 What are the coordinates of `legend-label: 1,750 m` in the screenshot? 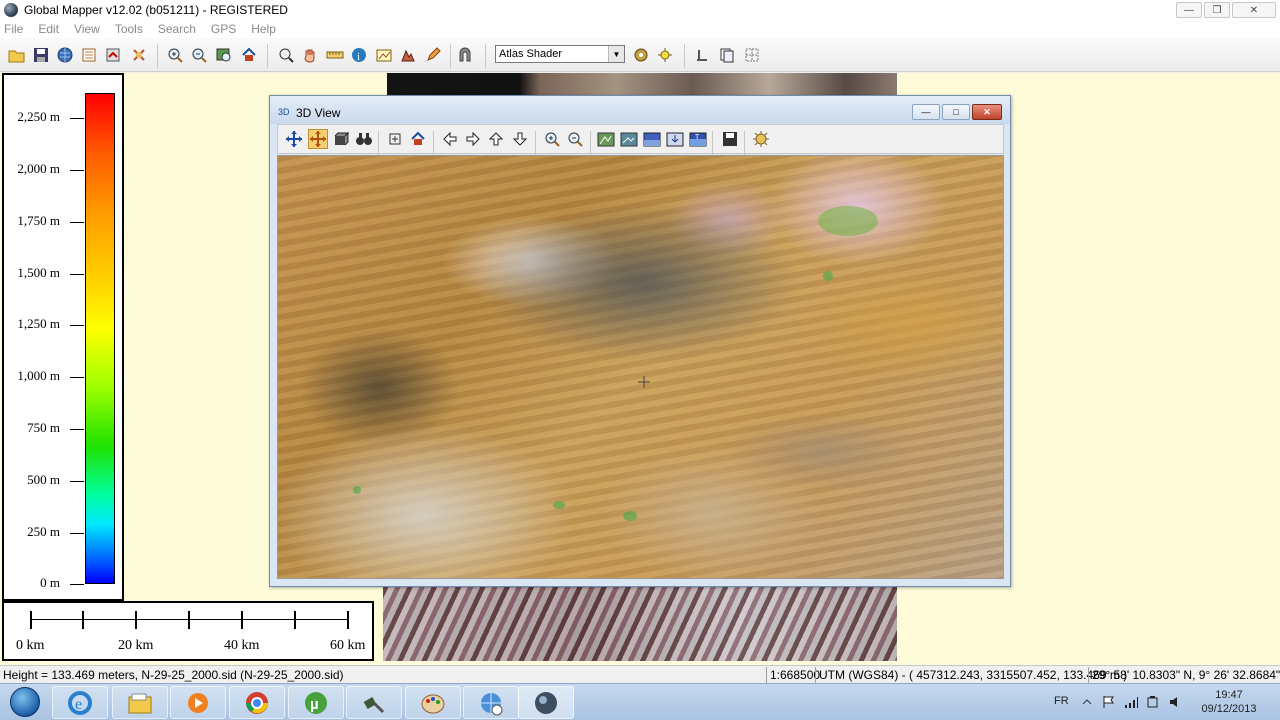 It's located at (38, 220).